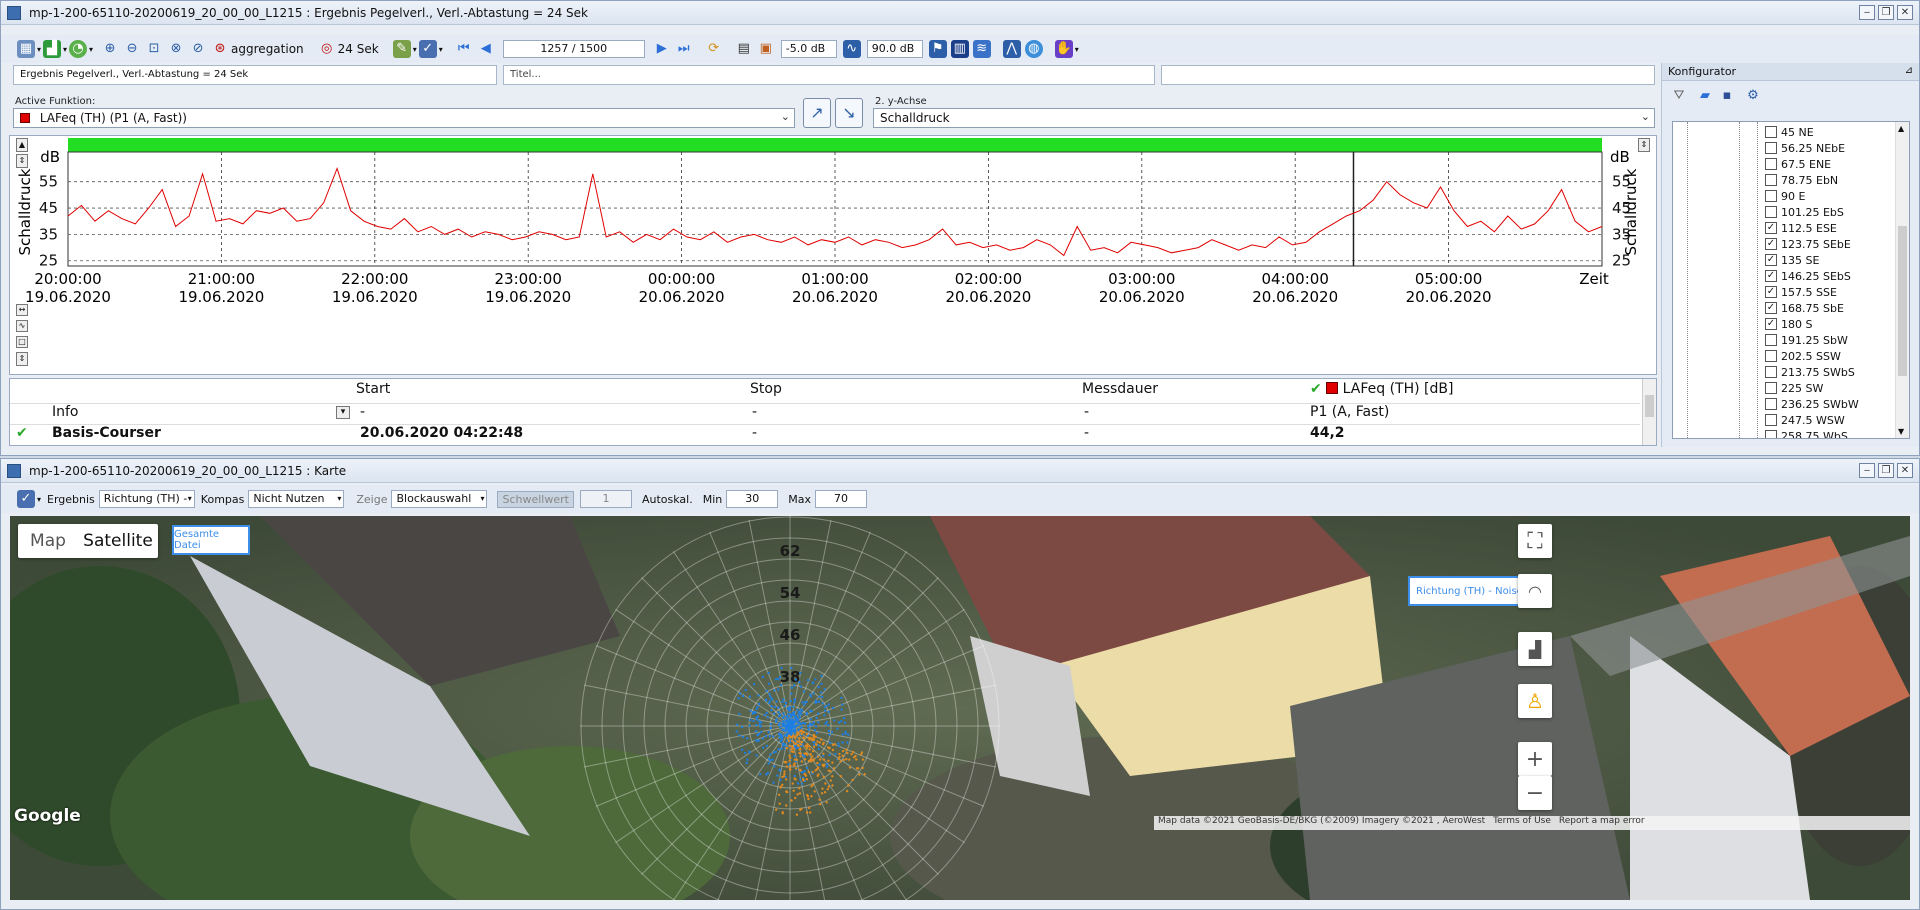  Describe the element at coordinates (22, 161) in the screenshot. I see `scroll-both-icon: ⇕` at that location.